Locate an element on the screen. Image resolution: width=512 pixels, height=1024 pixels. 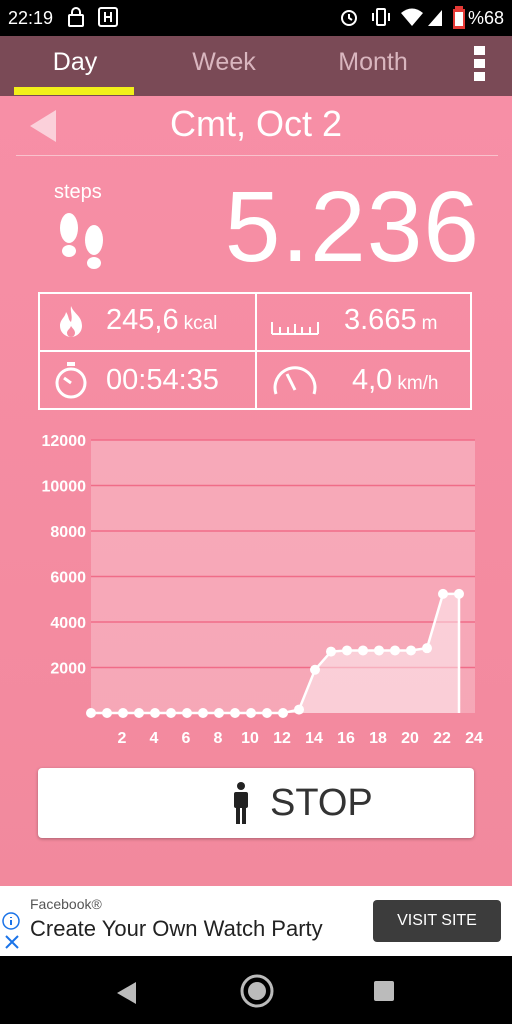
visit-site-button: VISIT SITE is located at coordinates (437, 921).